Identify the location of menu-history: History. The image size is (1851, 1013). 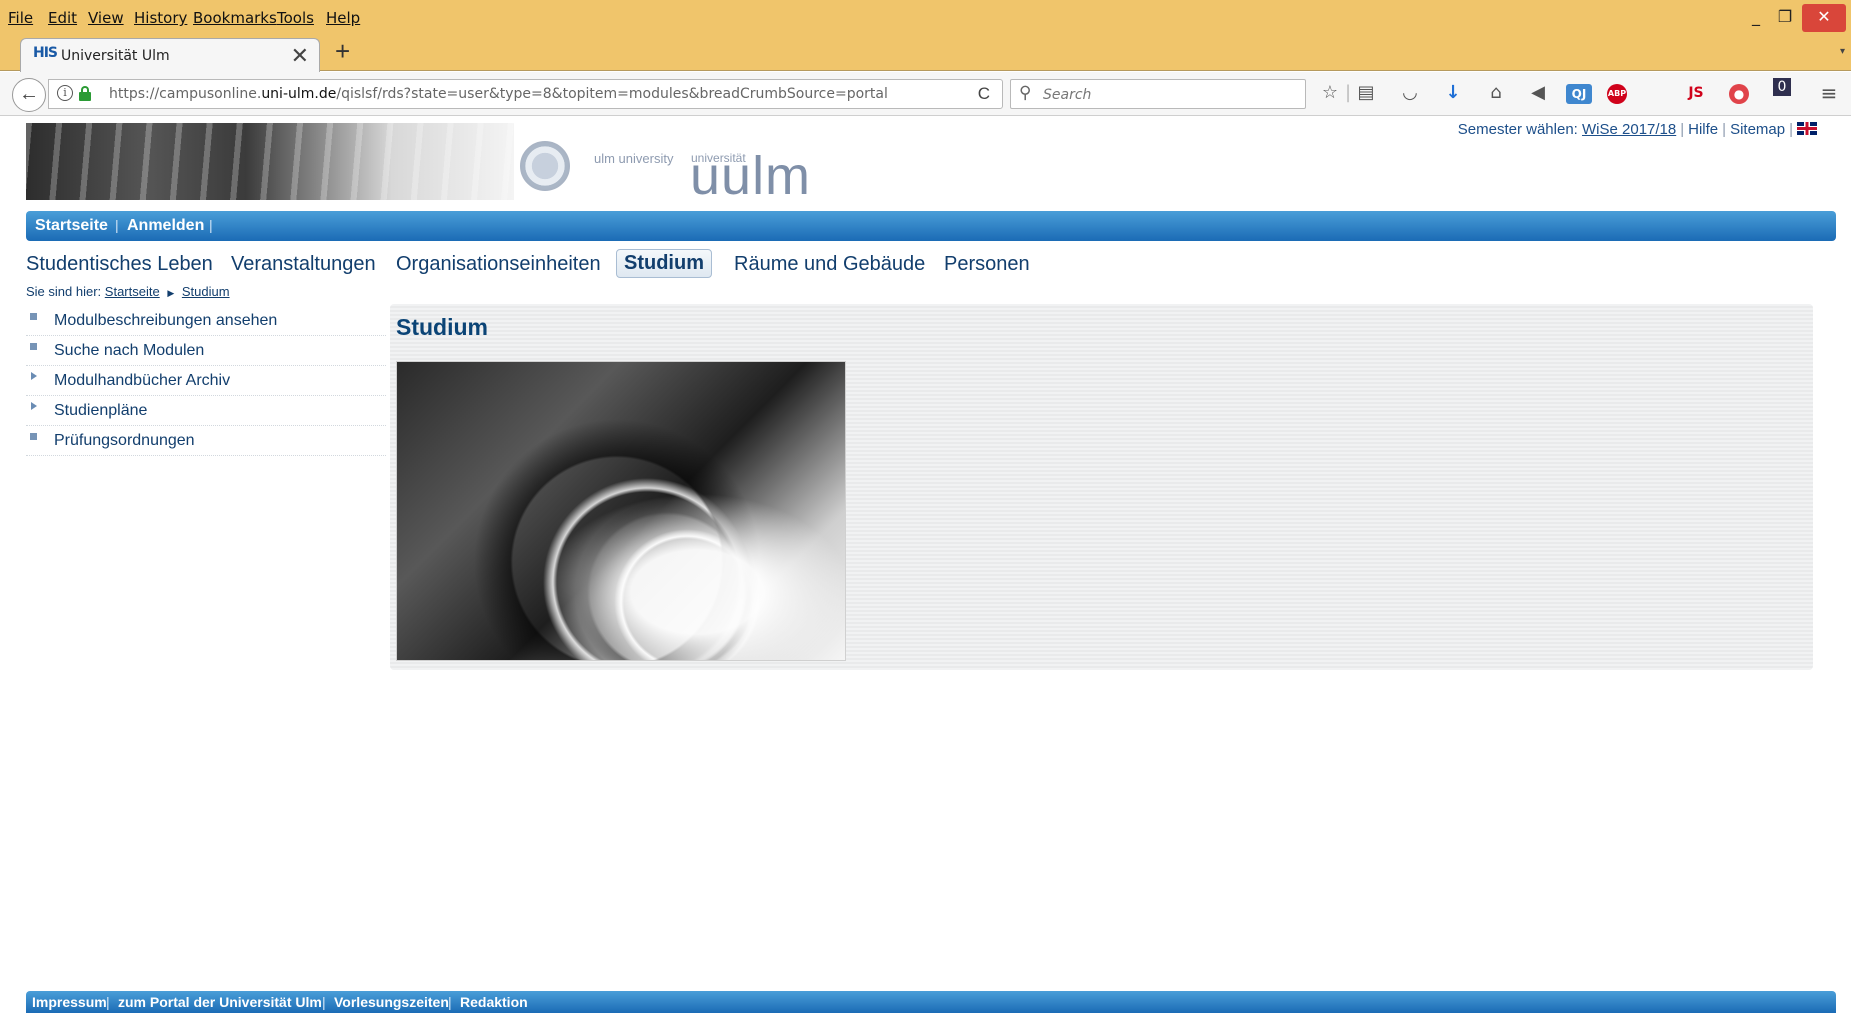
(160, 18).